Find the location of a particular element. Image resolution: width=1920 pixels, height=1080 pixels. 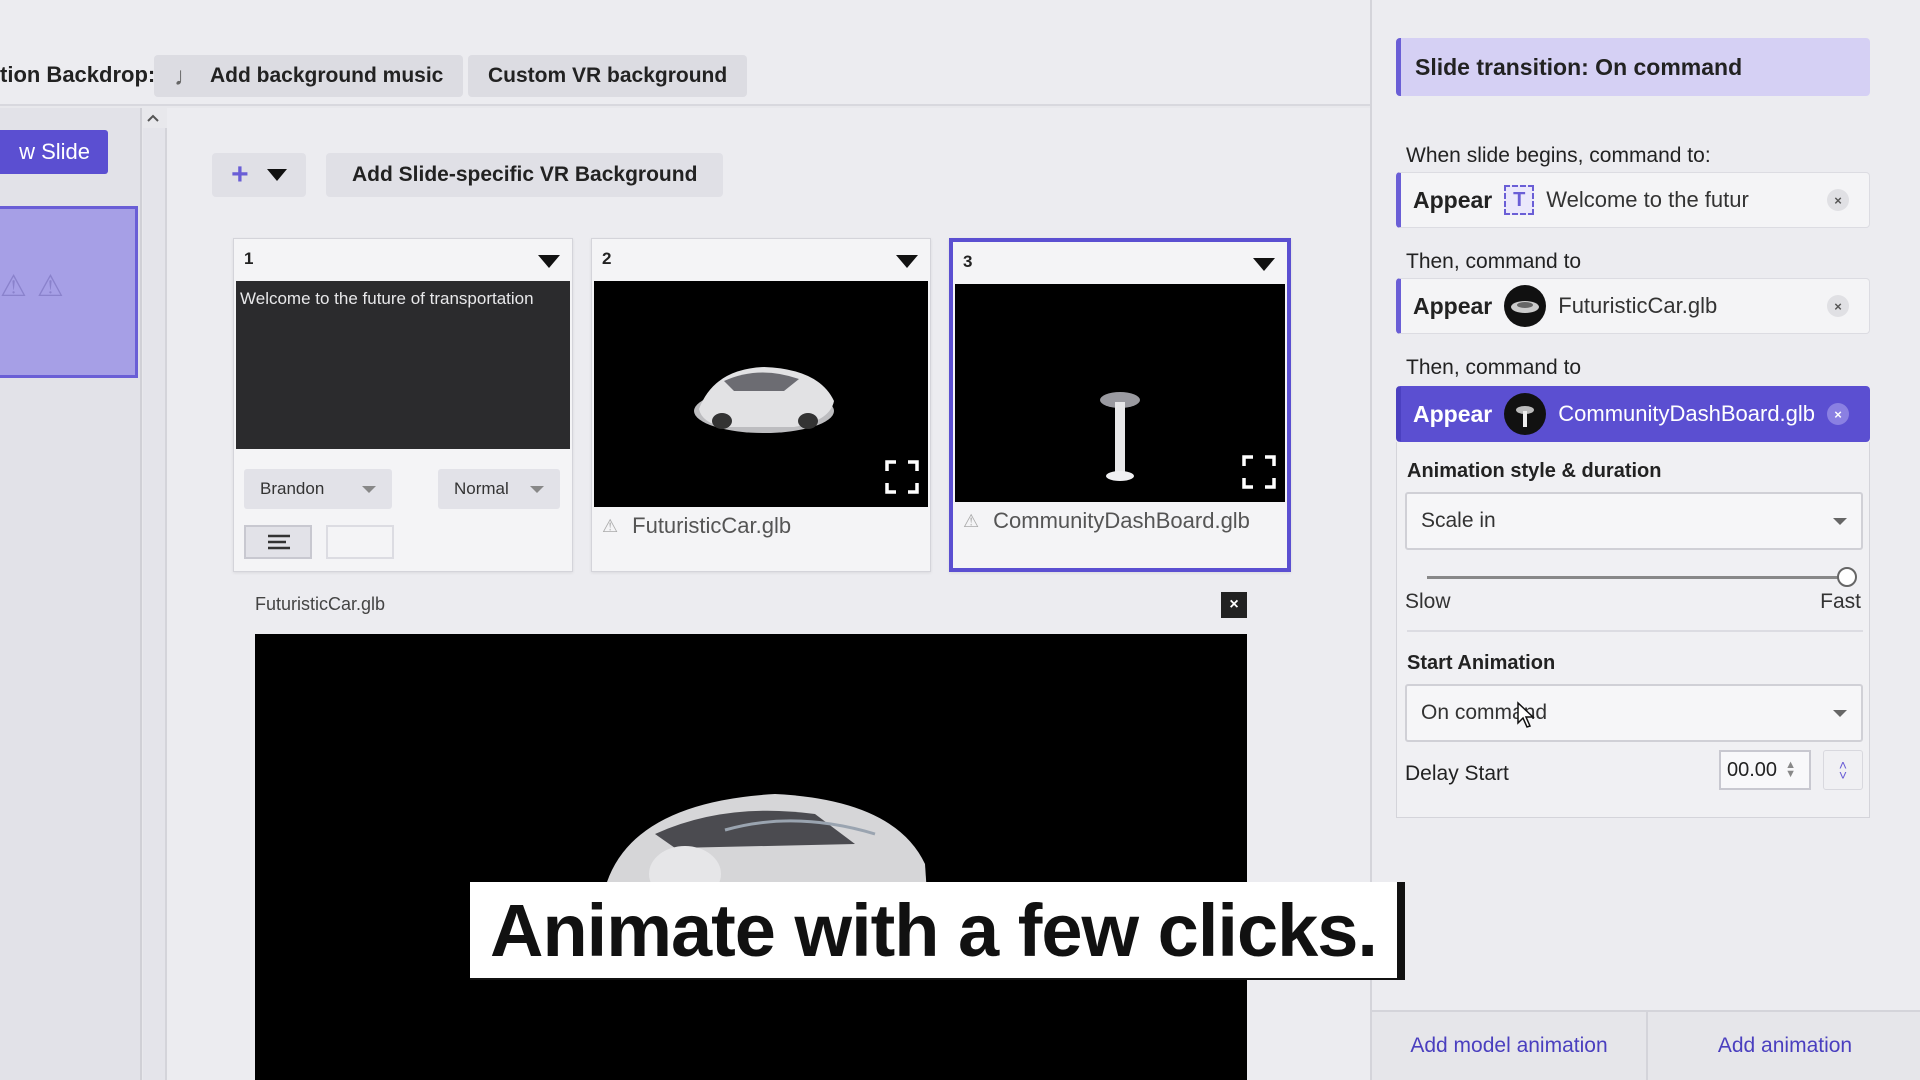

command-target: CommunityDashBoard.glb is located at coordinates (1687, 413).